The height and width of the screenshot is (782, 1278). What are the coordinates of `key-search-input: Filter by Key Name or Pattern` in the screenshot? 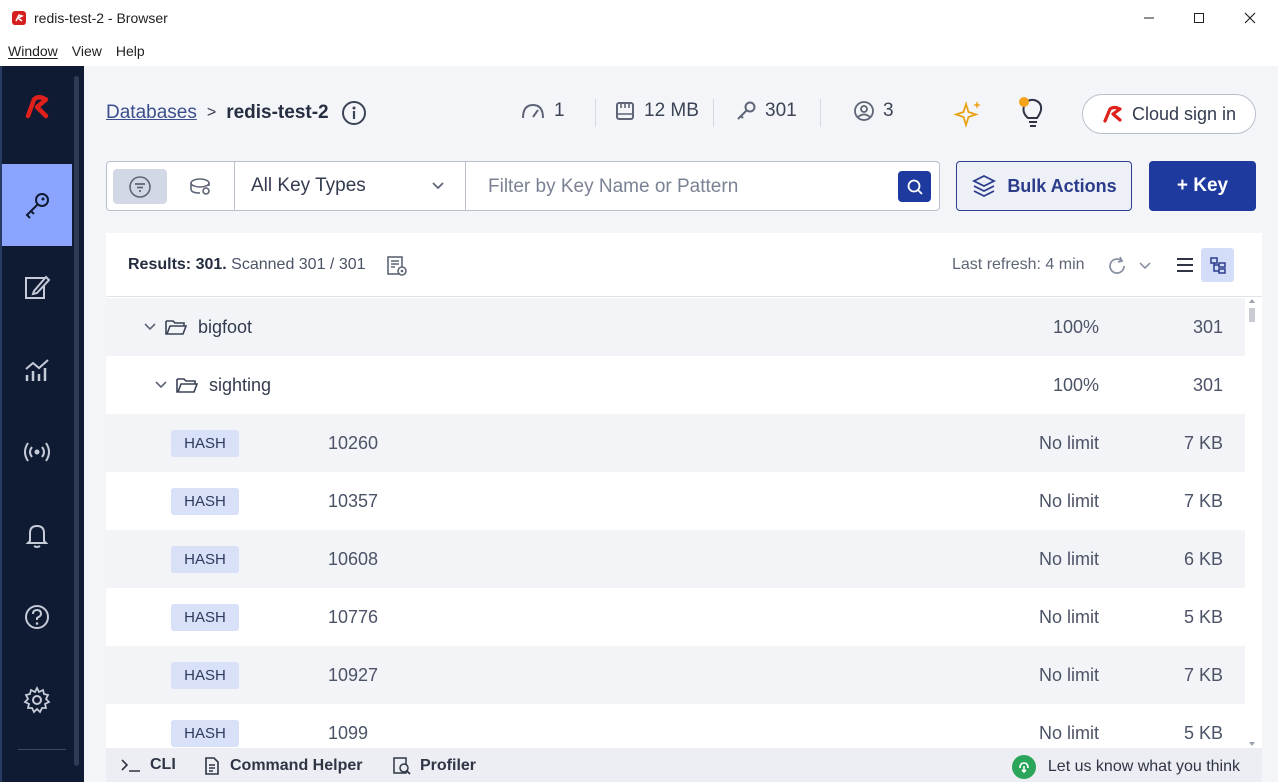 It's located at (613, 187).